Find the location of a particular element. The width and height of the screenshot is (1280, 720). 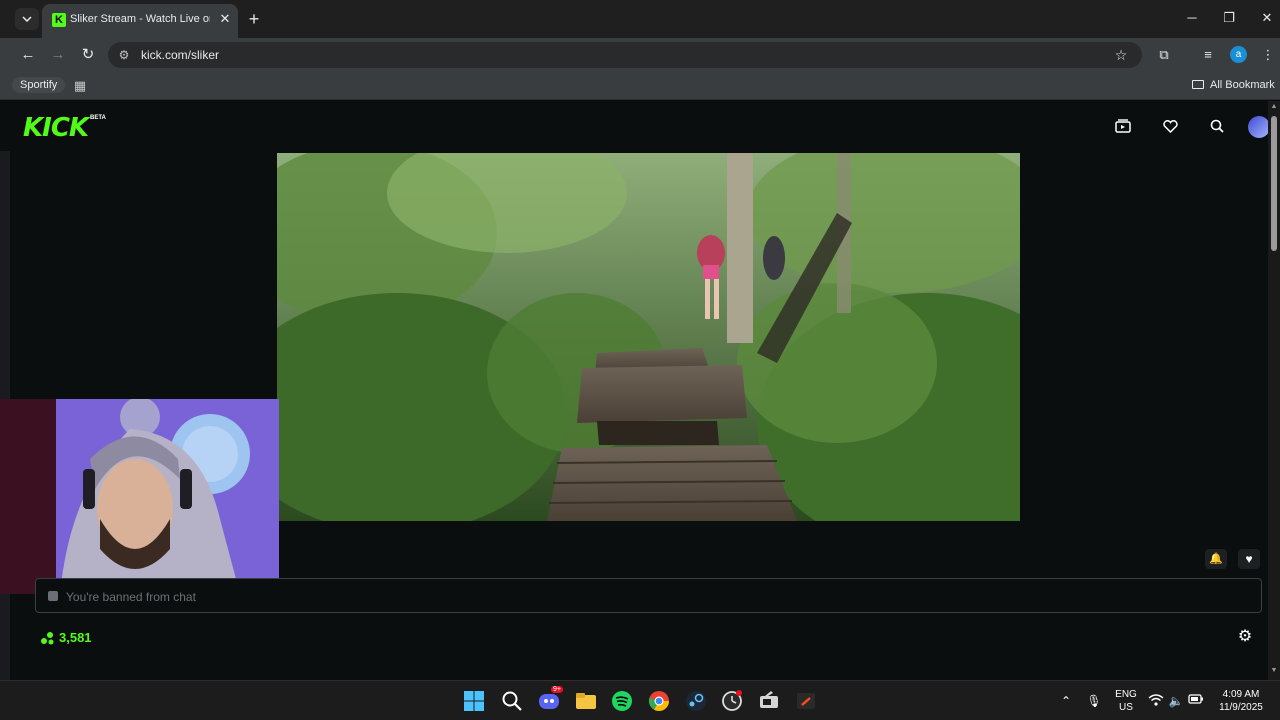

webcam-frame is located at coordinates (139, 496).